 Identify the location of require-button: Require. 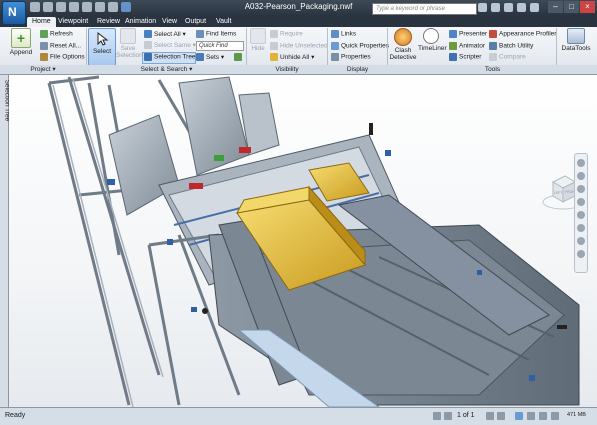
(286, 34).